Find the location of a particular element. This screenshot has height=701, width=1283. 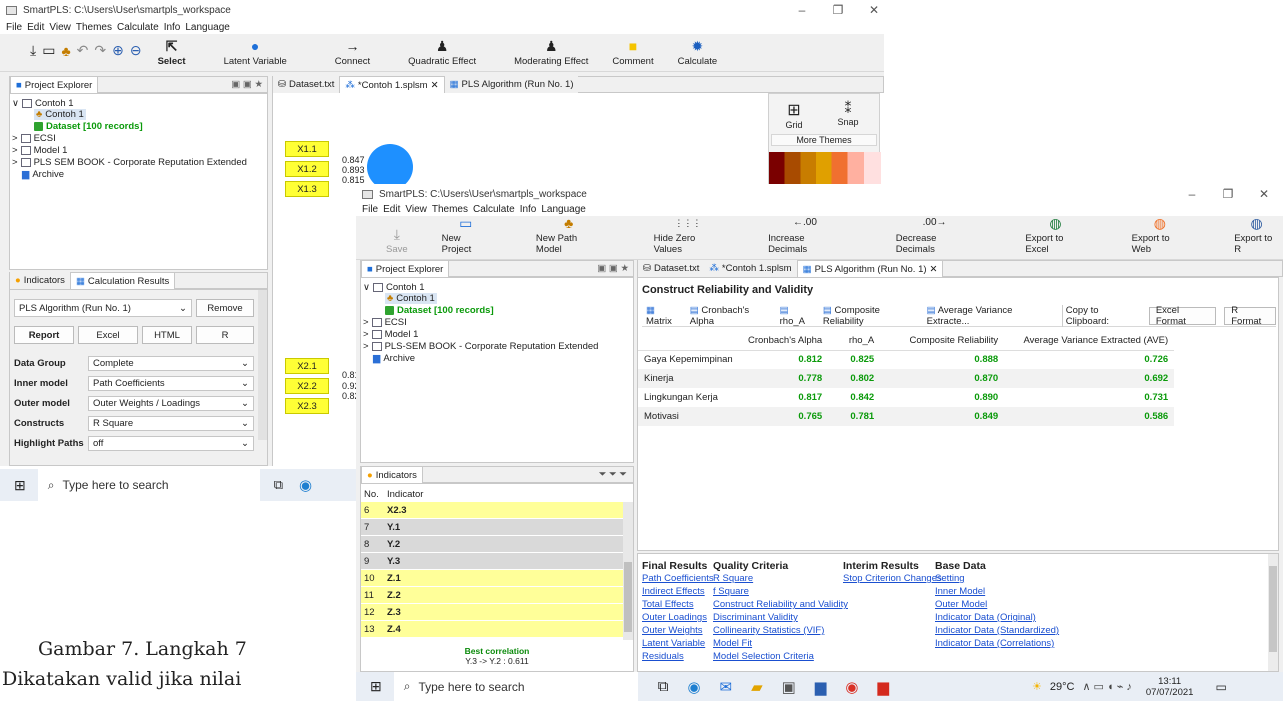

filter-icons: ⏷ ⏷ ⏷ is located at coordinates (613, 474).